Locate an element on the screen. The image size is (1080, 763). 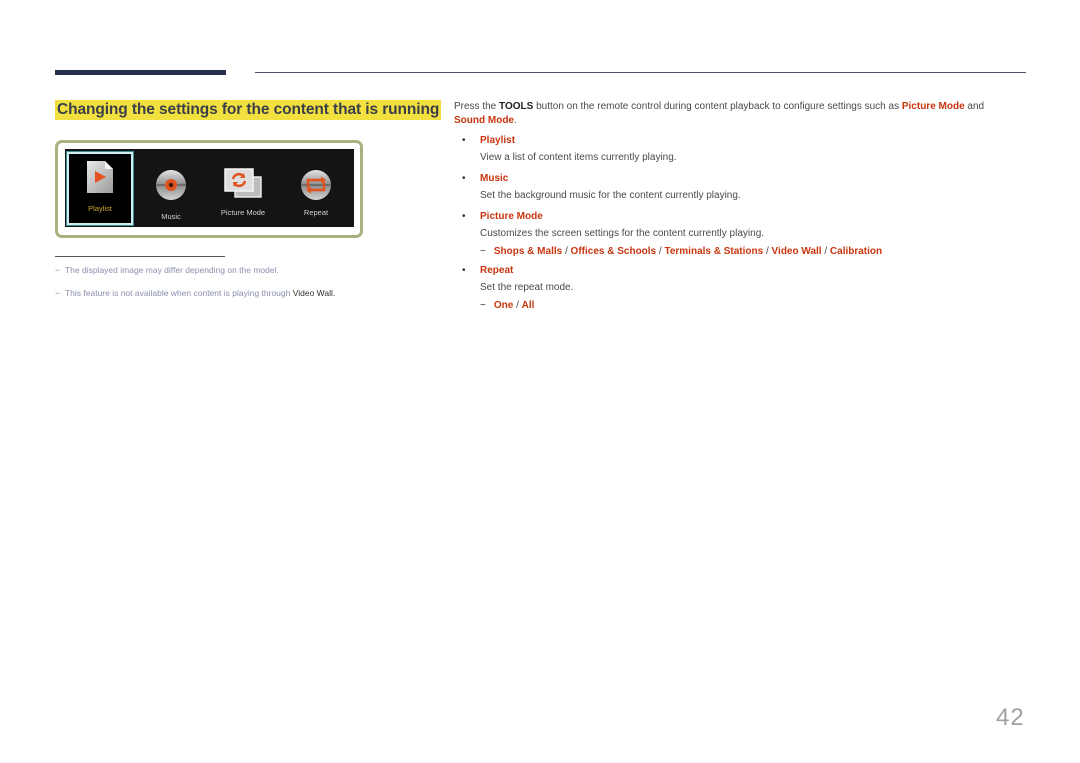
option-one: One is located at coordinates (503, 305).